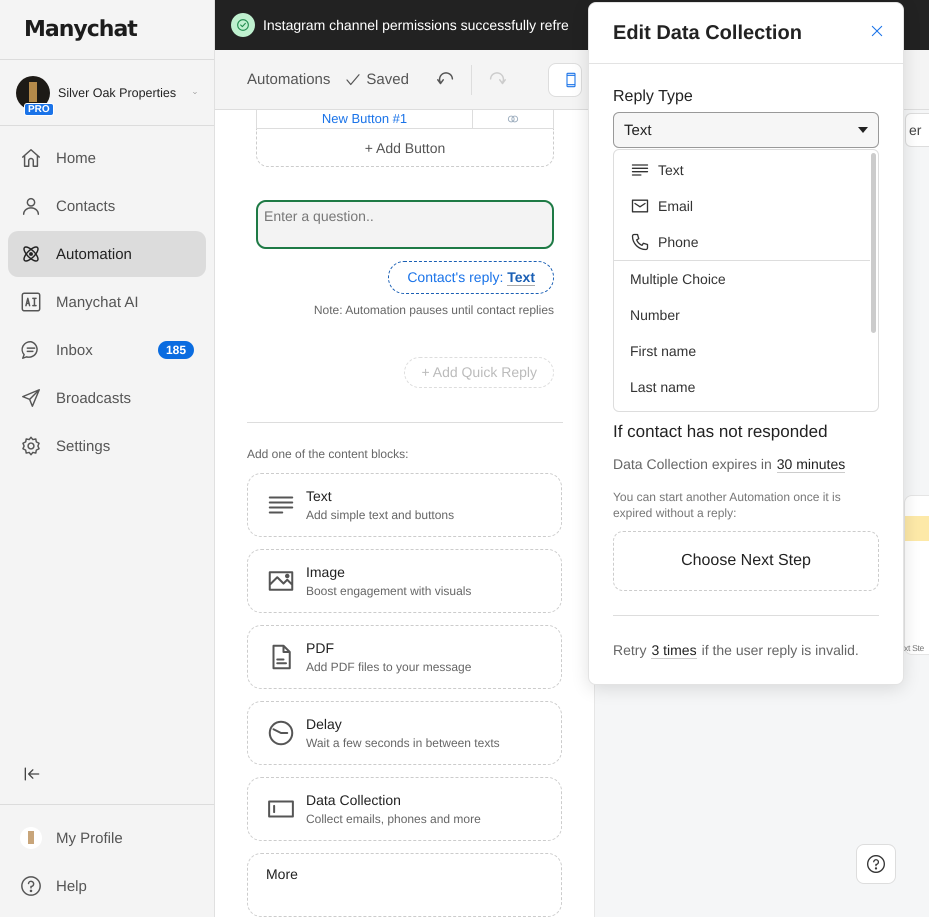  What do you see at coordinates (31, 446) in the screenshot?
I see `settings-icon` at bounding box center [31, 446].